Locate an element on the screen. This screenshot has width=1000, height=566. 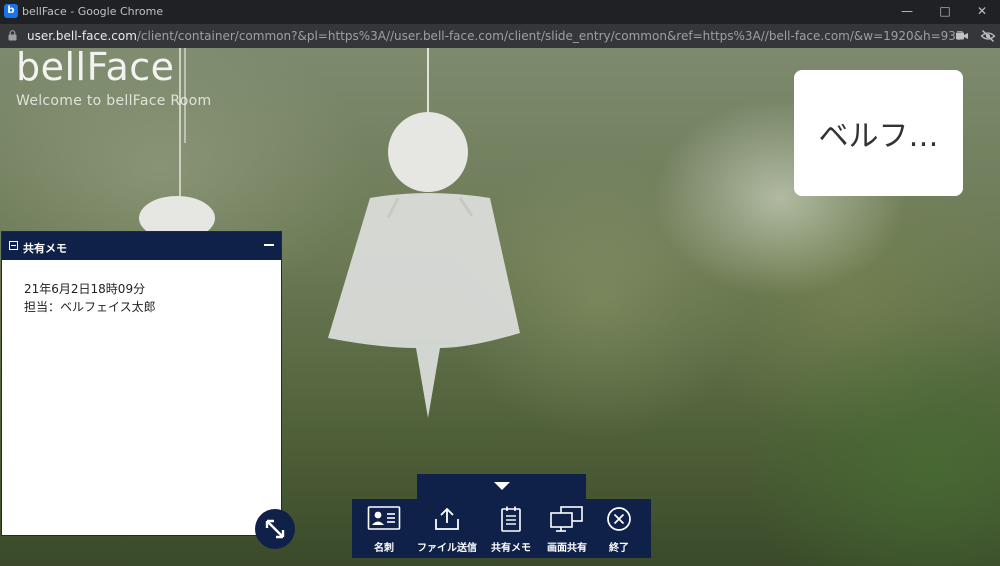
bottom-toolbar: 名刺 ファイル送信 共有メモ 画面共有 終了 is located at coordinates (501, 528).